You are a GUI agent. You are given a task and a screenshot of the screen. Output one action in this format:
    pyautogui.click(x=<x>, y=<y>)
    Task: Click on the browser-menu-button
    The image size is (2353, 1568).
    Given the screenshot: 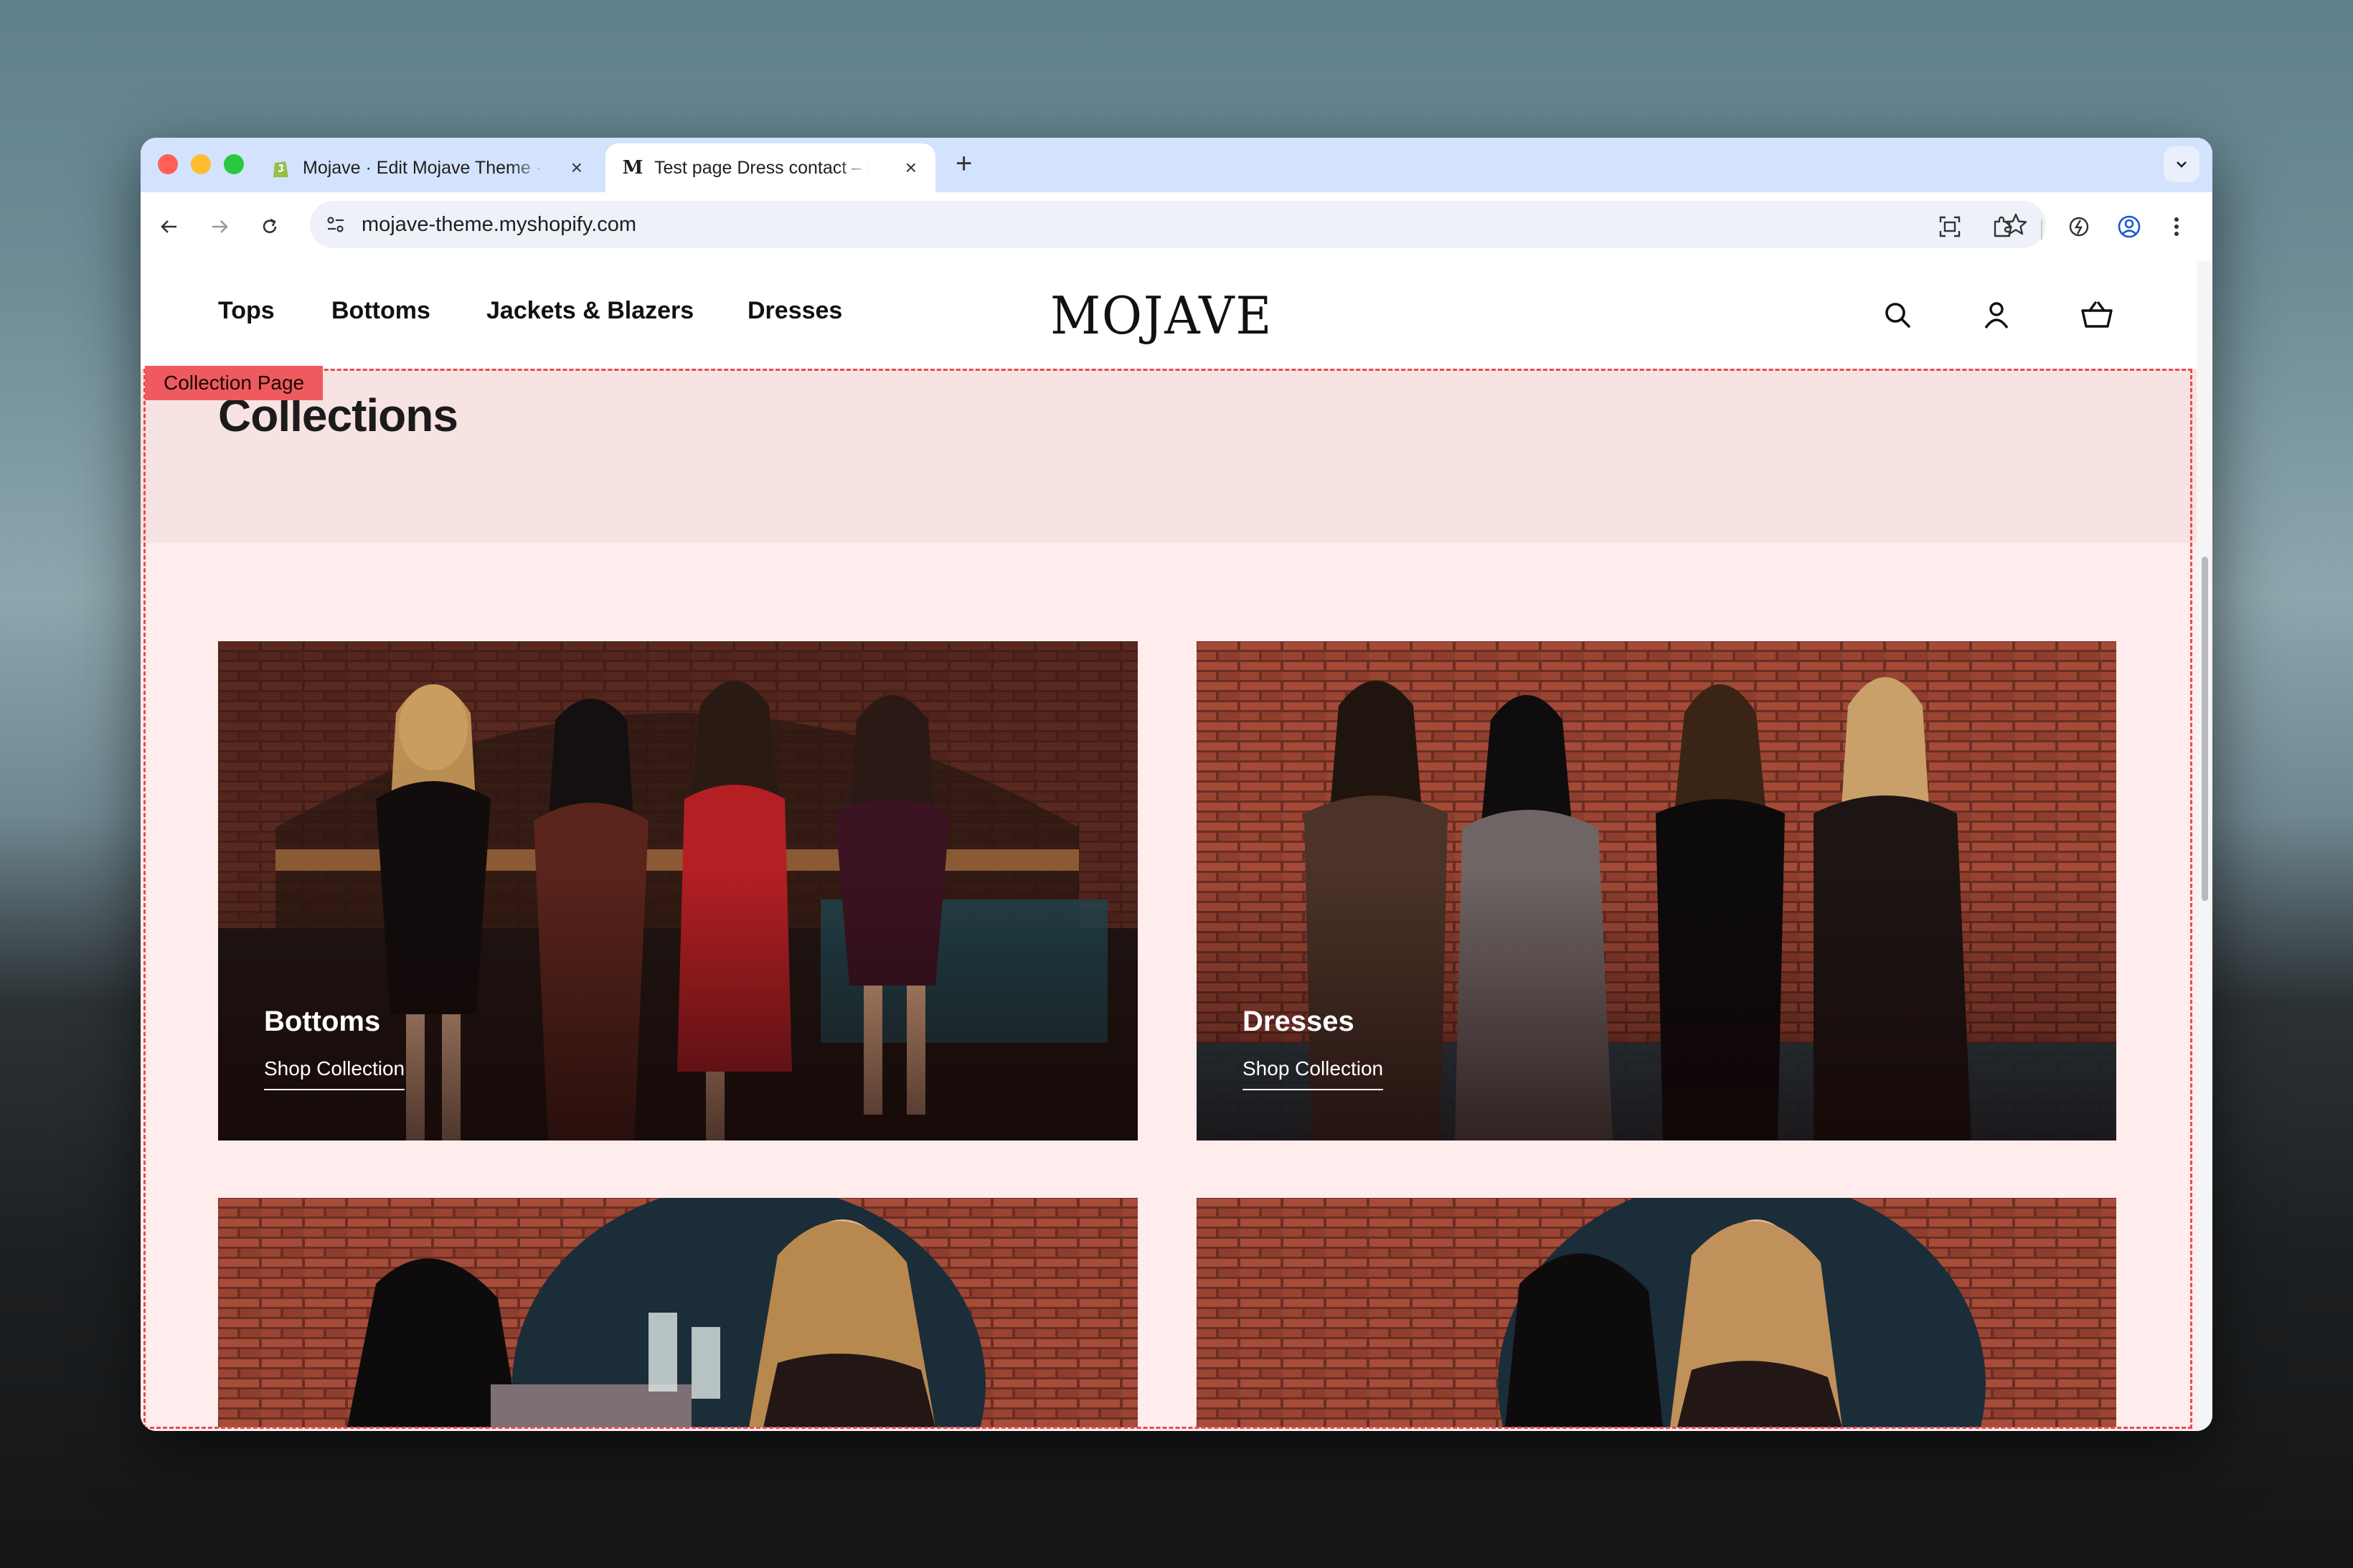 What is the action you would take?
    pyautogui.click(x=2177, y=226)
    